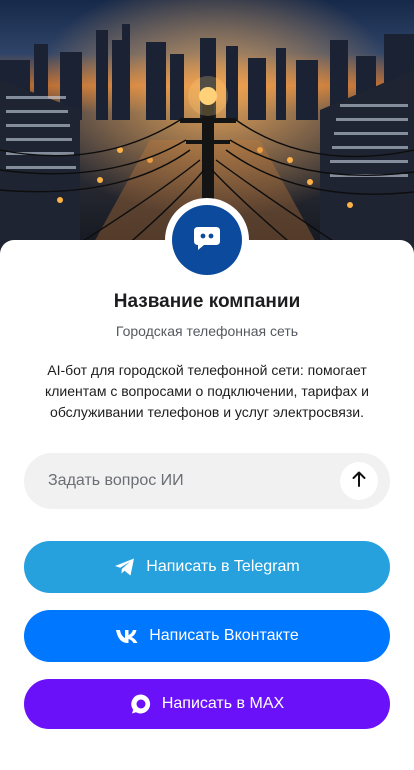  What do you see at coordinates (127, 636) in the screenshot?
I see `vk-icon` at bounding box center [127, 636].